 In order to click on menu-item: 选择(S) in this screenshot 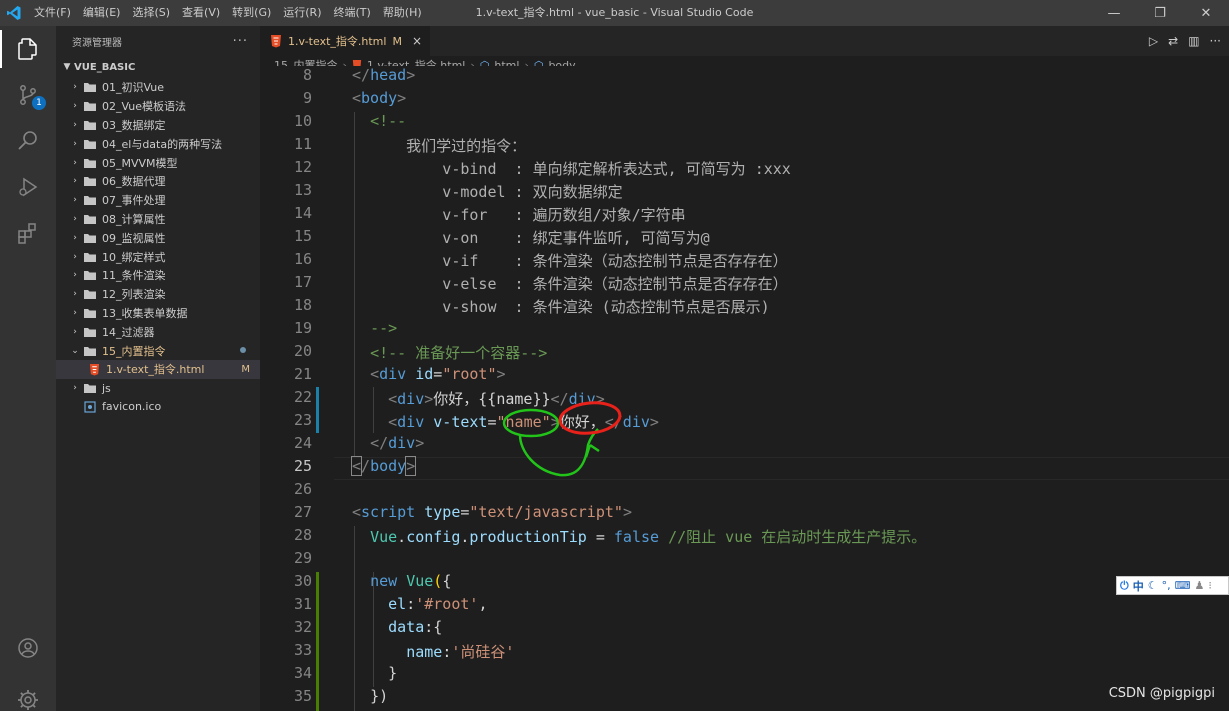, I will do `click(151, 13)`.